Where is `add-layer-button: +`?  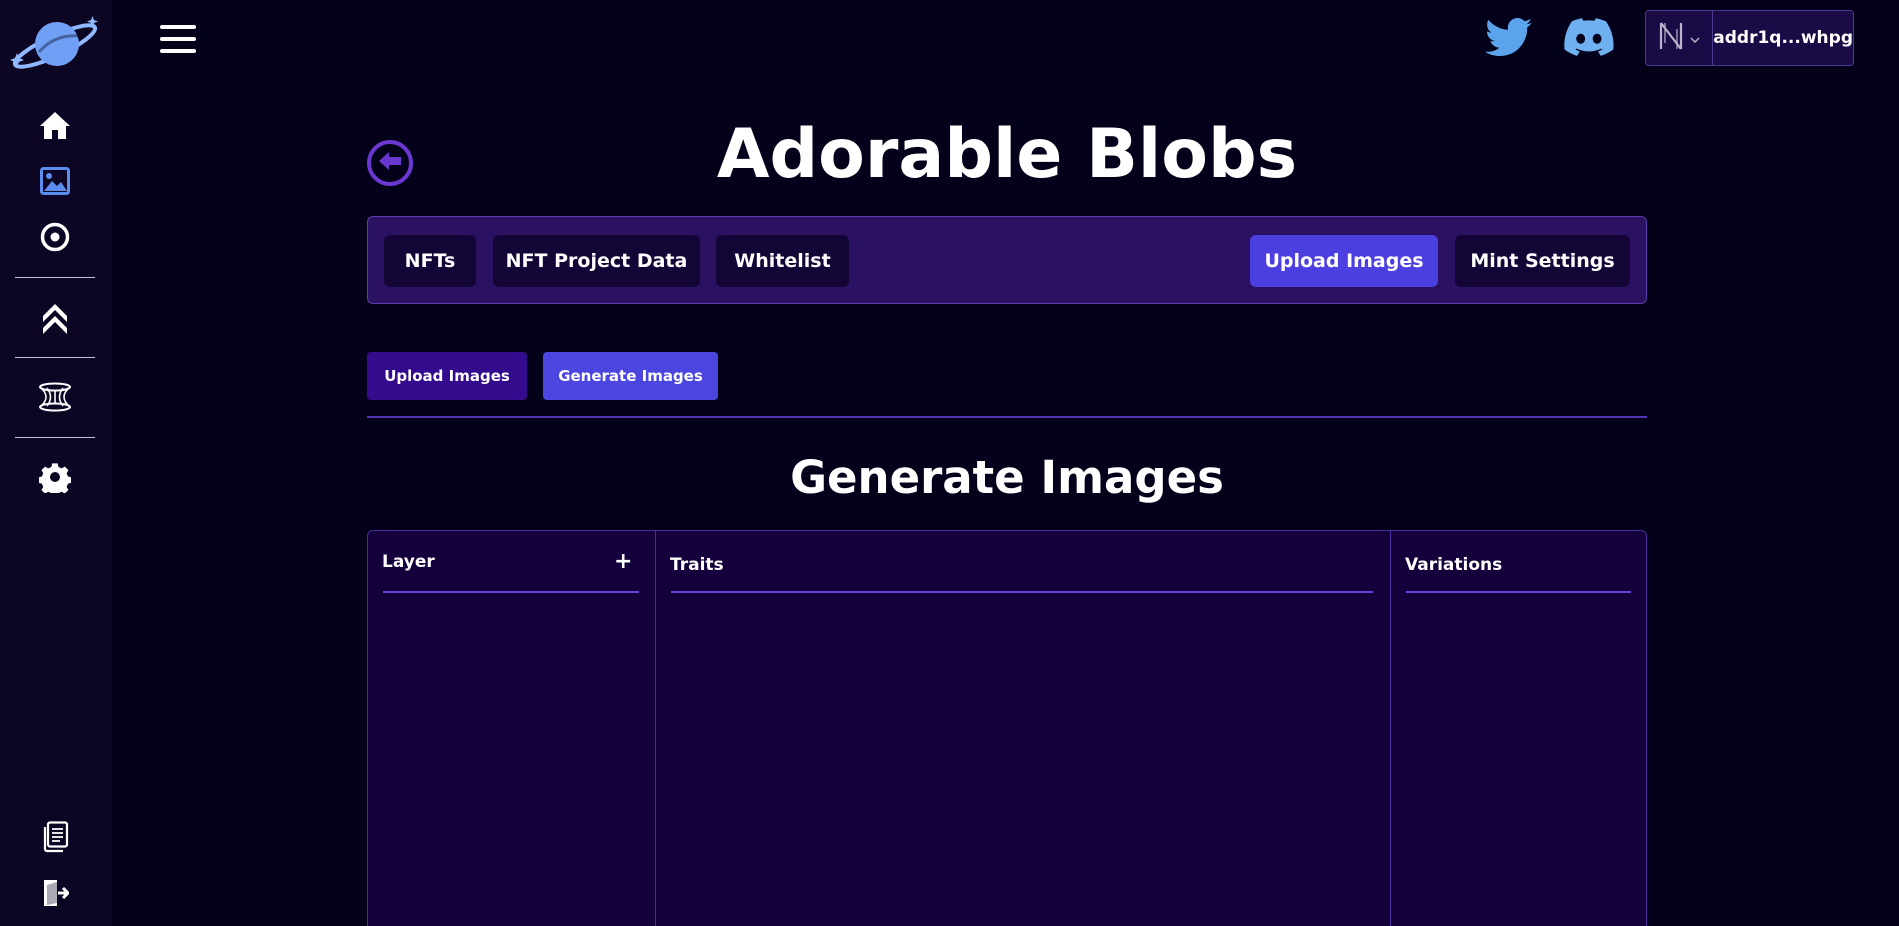
add-layer-button: + is located at coordinates (623, 562).